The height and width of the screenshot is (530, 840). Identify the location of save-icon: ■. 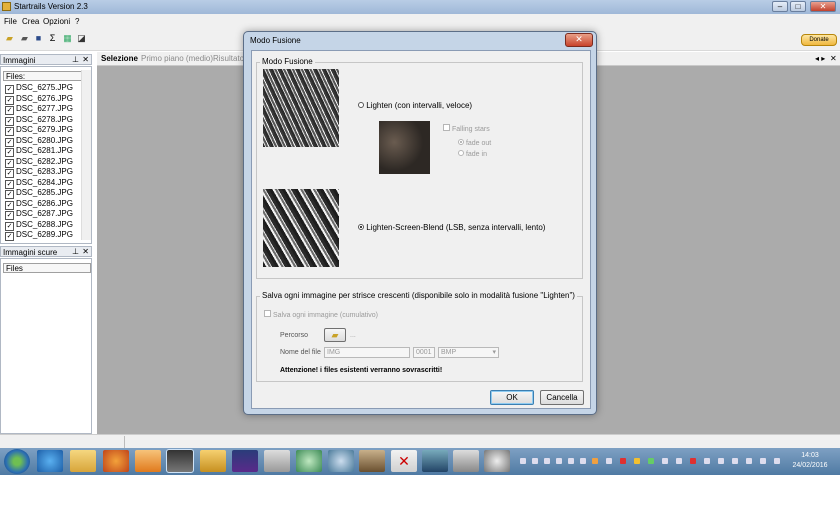
(38, 38).